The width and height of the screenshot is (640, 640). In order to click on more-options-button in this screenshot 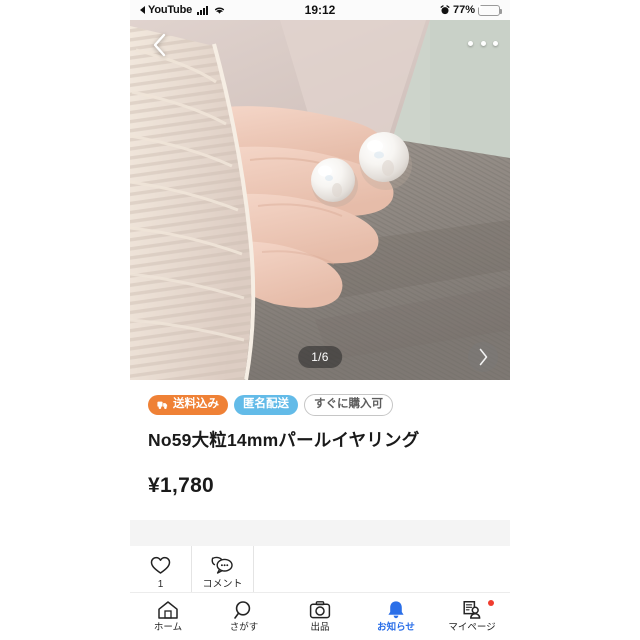, I will do `click(483, 43)`.